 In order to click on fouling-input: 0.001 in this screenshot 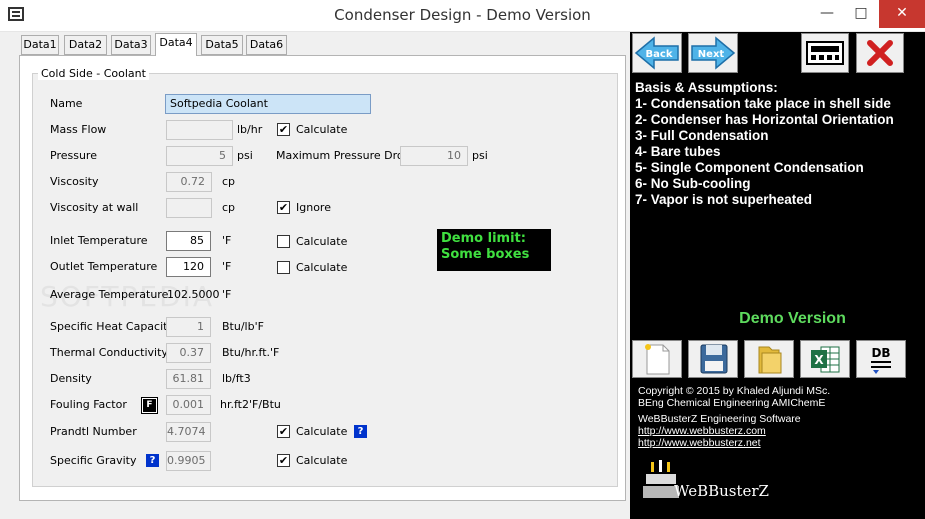, I will do `click(188, 405)`.